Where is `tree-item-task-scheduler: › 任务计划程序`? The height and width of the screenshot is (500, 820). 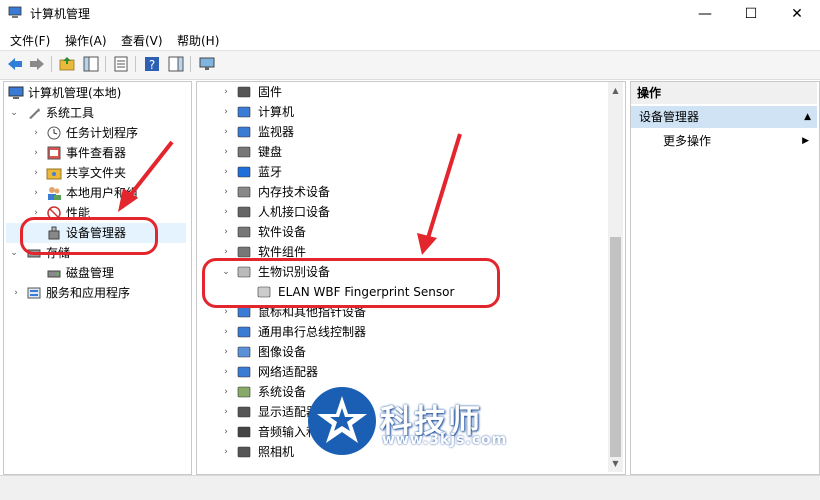
tree-item-task-scheduler: › 任务计划程序 is located at coordinates (96, 133).